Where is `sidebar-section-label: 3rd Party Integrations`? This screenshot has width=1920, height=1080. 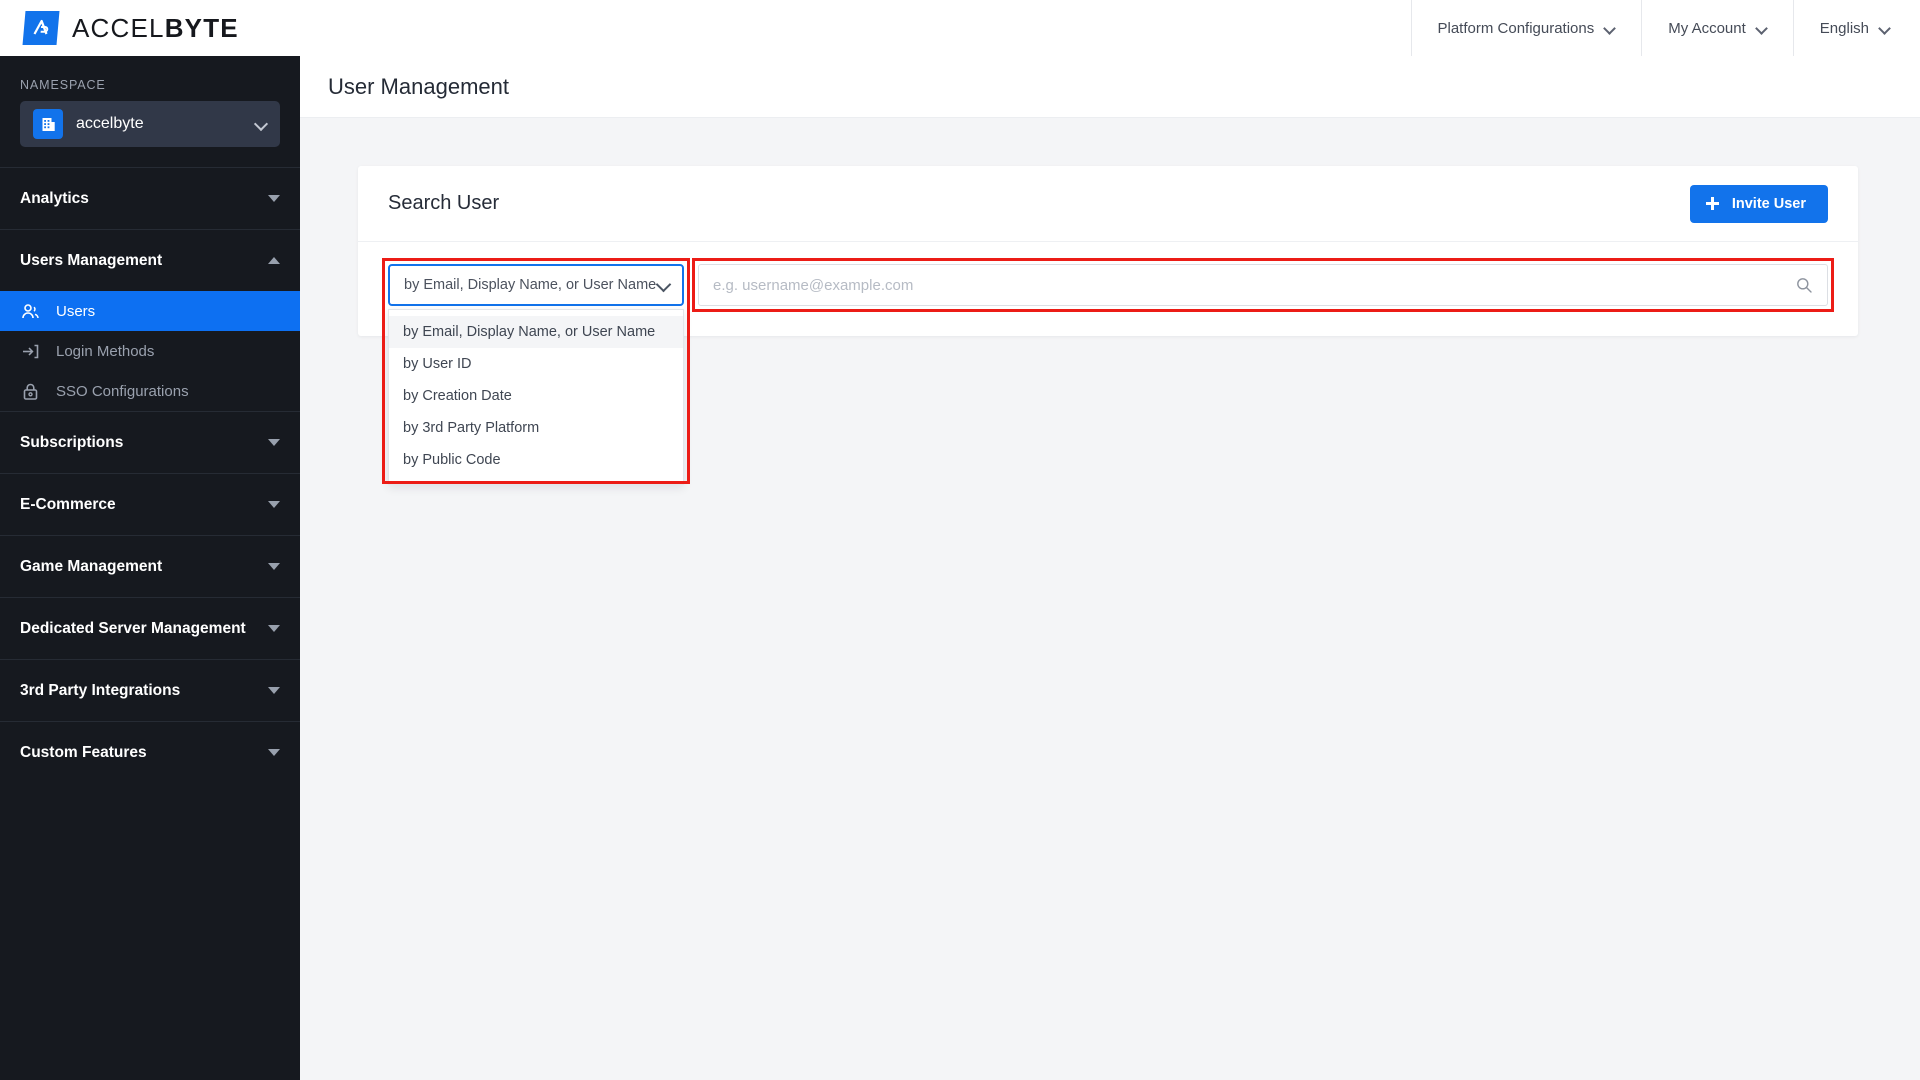
sidebar-section-label: 3rd Party Integrations is located at coordinates (100, 690).